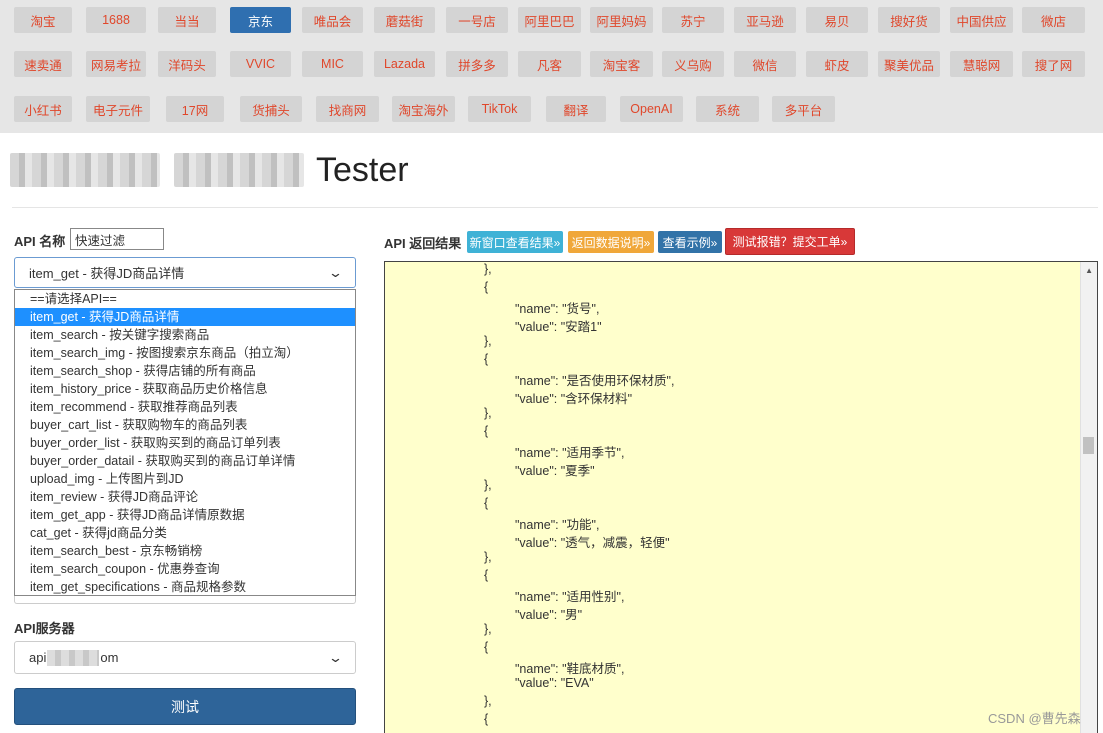 Image resolution: width=1103 pixels, height=733 pixels. What do you see at coordinates (1053, 20) in the screenshot?
I see `platform-button: 微店` at bounding box center [1053, 20].